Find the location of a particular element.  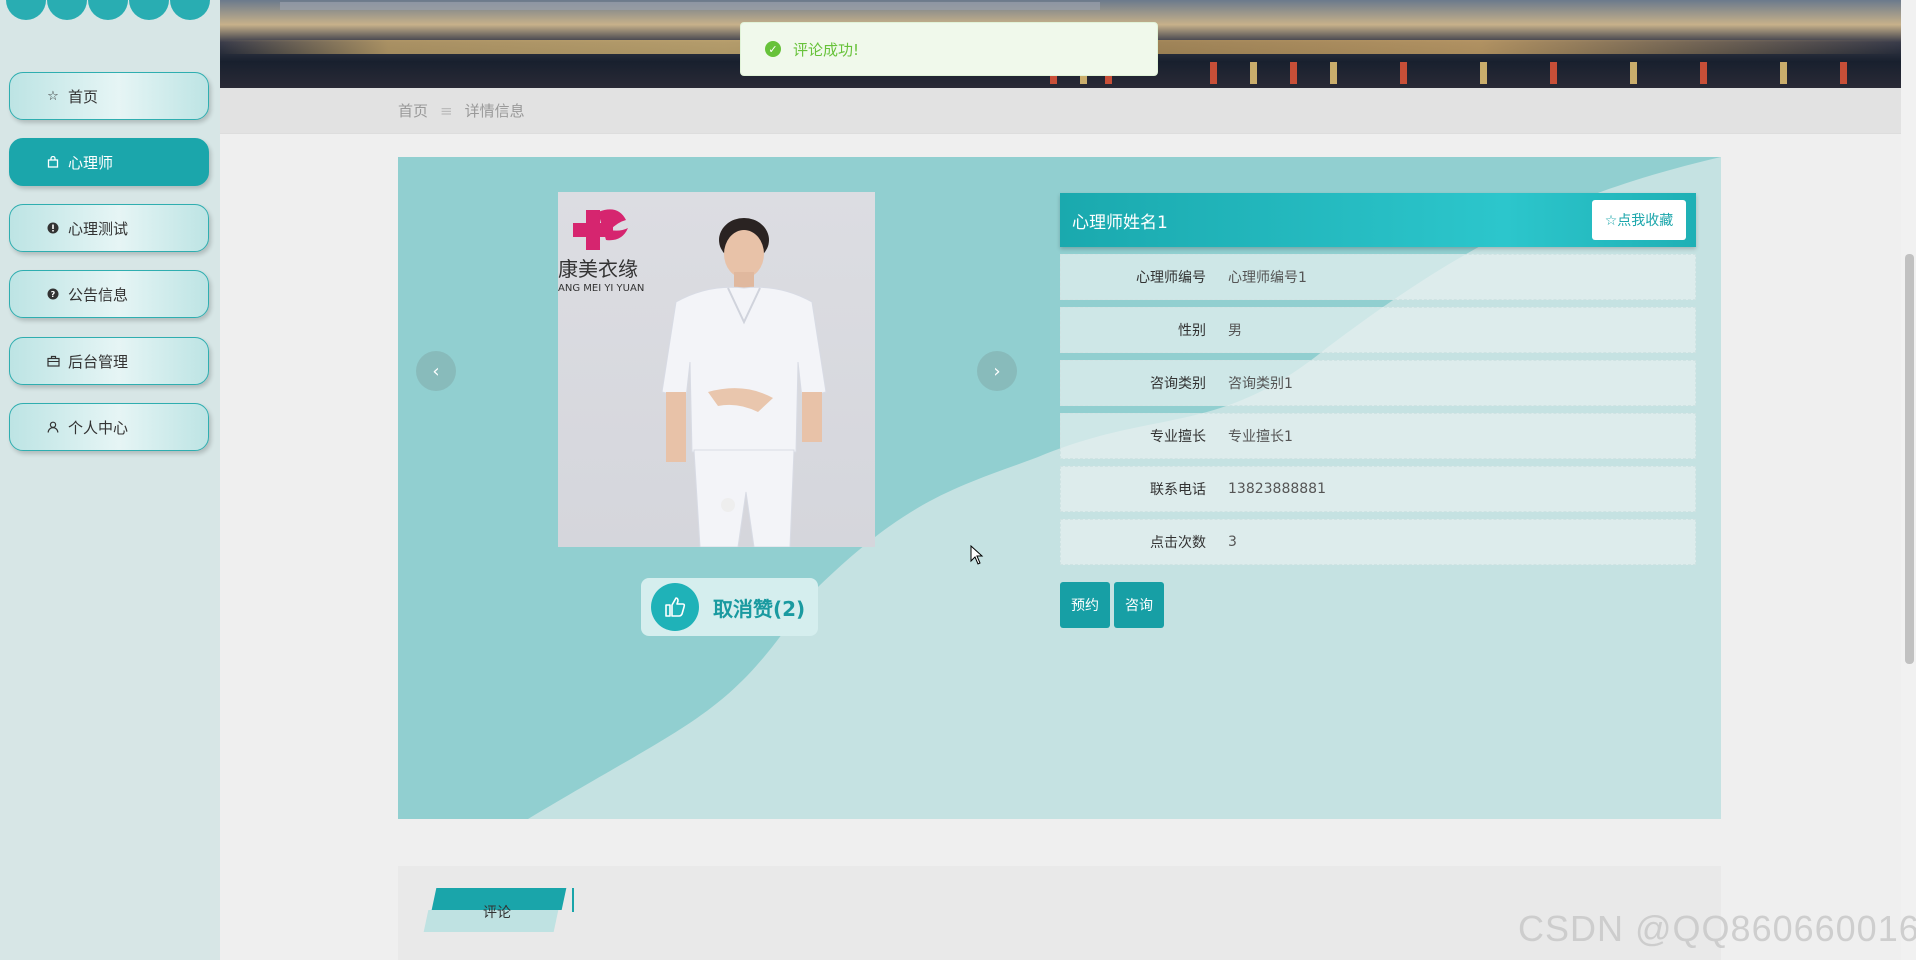

carousel-image: 康美衣缘 ANG MEI YI YUAN is located at coordinates (716, 369).